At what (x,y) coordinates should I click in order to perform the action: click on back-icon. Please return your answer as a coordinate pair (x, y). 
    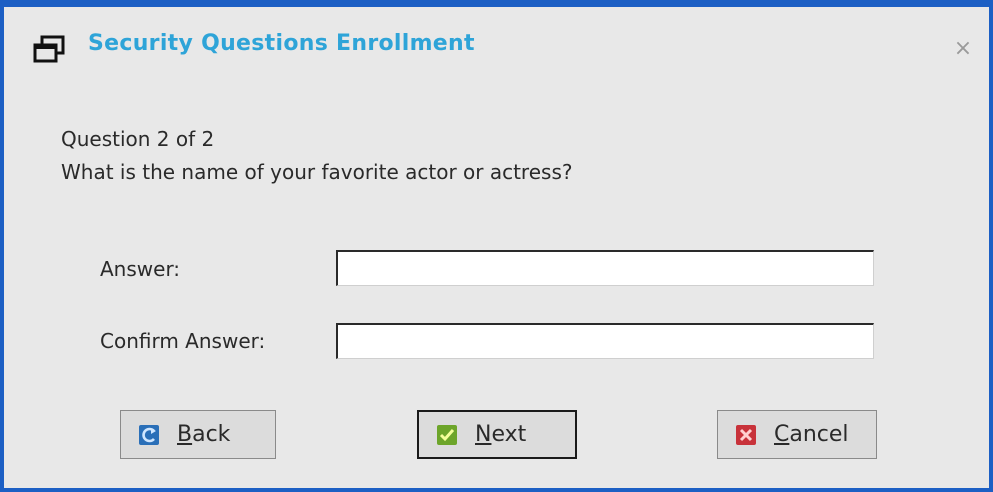
    Looking at the image, I should click on (149, 434).